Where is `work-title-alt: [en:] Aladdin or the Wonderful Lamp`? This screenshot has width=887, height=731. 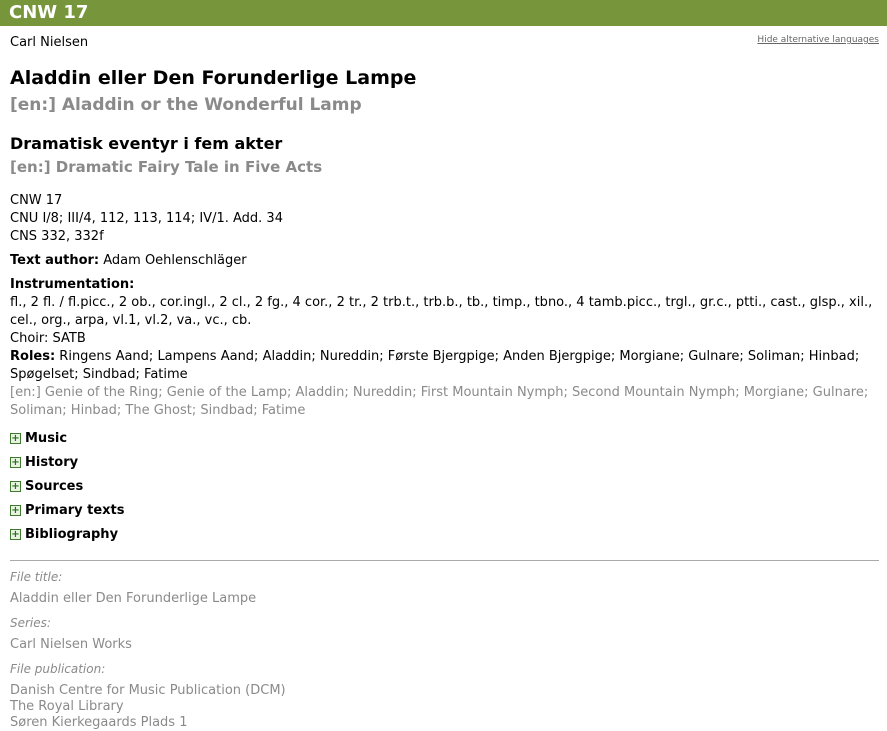 work-title-alt: [en:] Aladdin or the Wonderful Lamp is located at coordinates (186, 105).